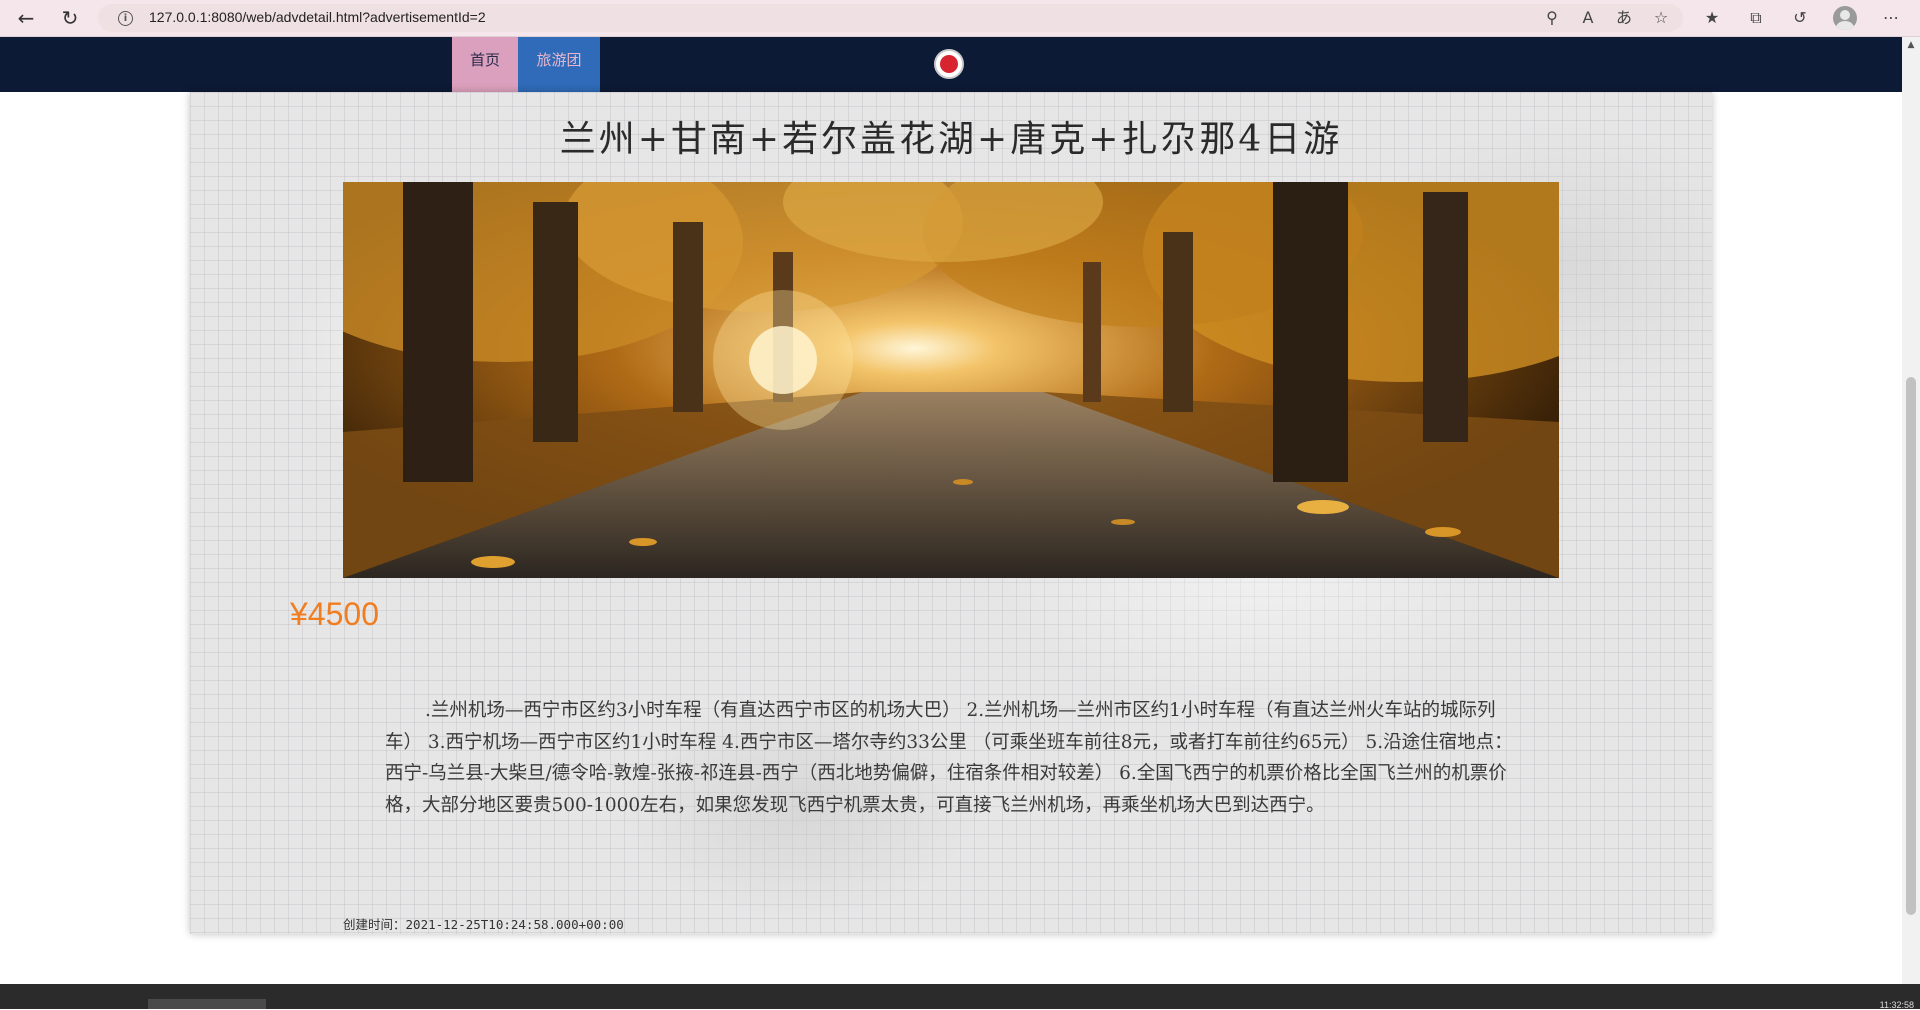 The height and width of the screenshot is (1010, 1920). What do you see at coordinates (485, 64) in the screenshot?
I see `nav-home-link: 首页` at bounding box center [485, 64].